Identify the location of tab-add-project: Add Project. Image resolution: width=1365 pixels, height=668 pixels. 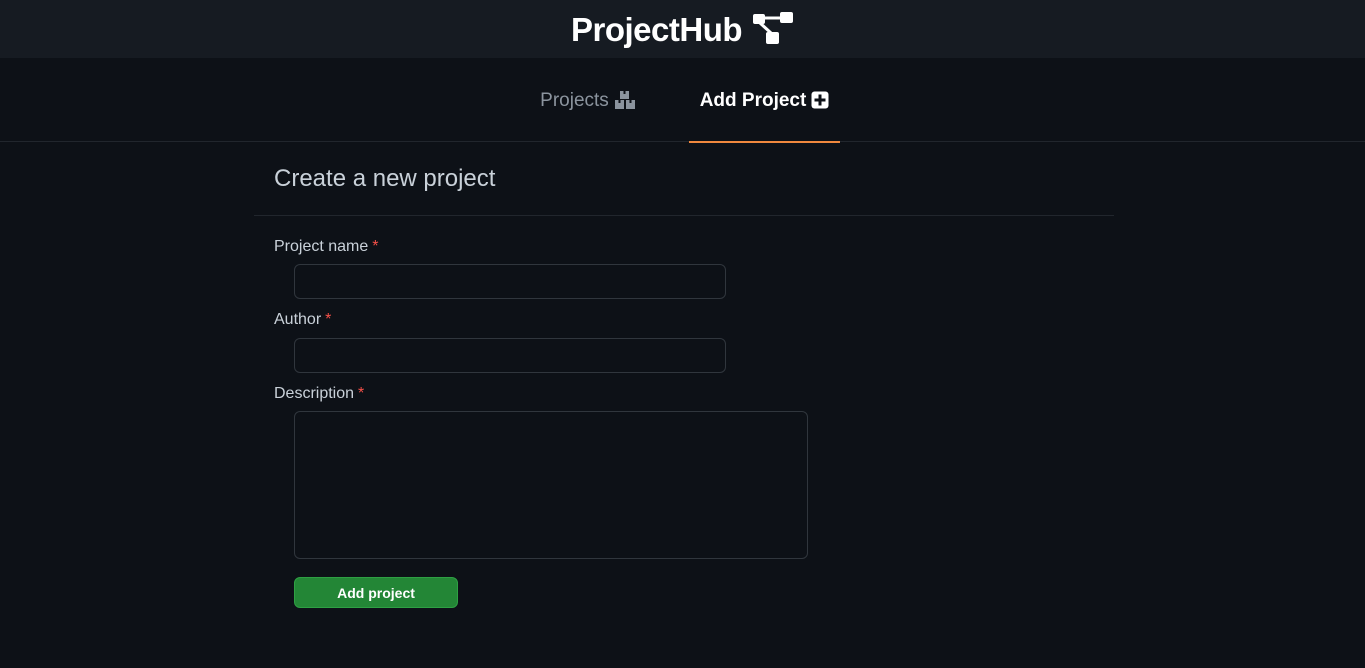
(764, 100).